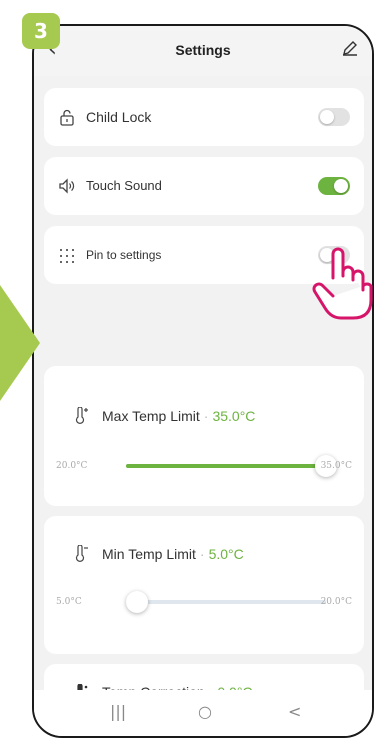 The height and width of the screenshot is (749, 382). I want to click on edit-icon, so click(350, 48).